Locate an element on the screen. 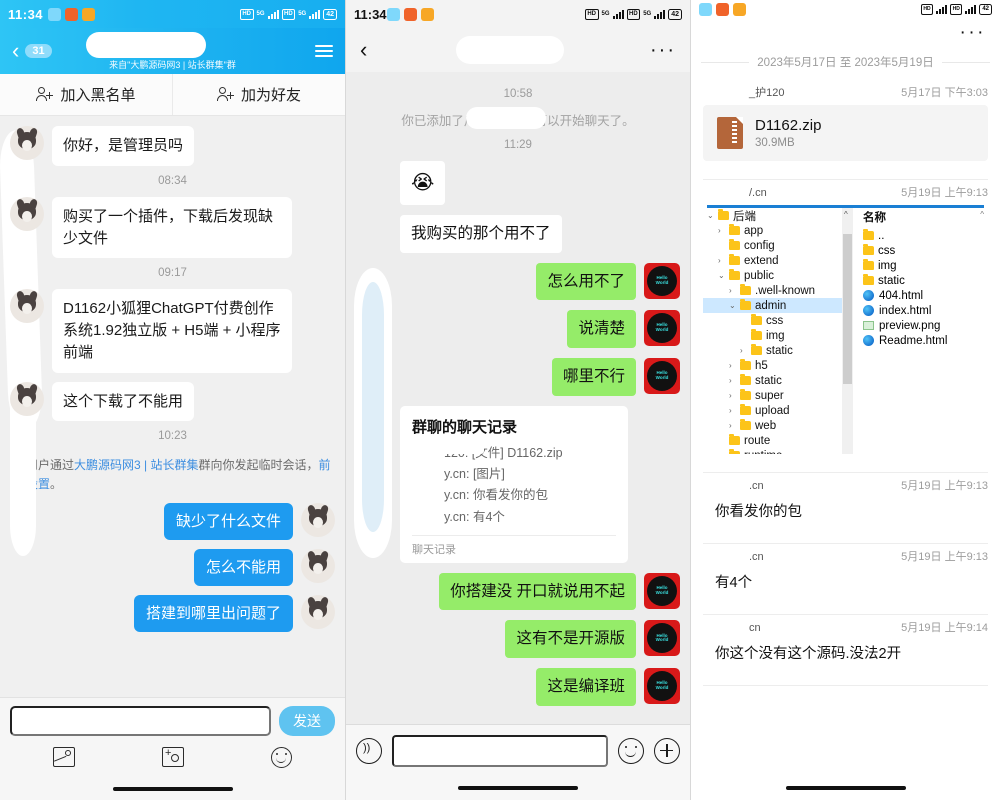 This screenshot has height=800, width=1000. entry-text: 你看发你的包 is located at coordinates (758, 512).